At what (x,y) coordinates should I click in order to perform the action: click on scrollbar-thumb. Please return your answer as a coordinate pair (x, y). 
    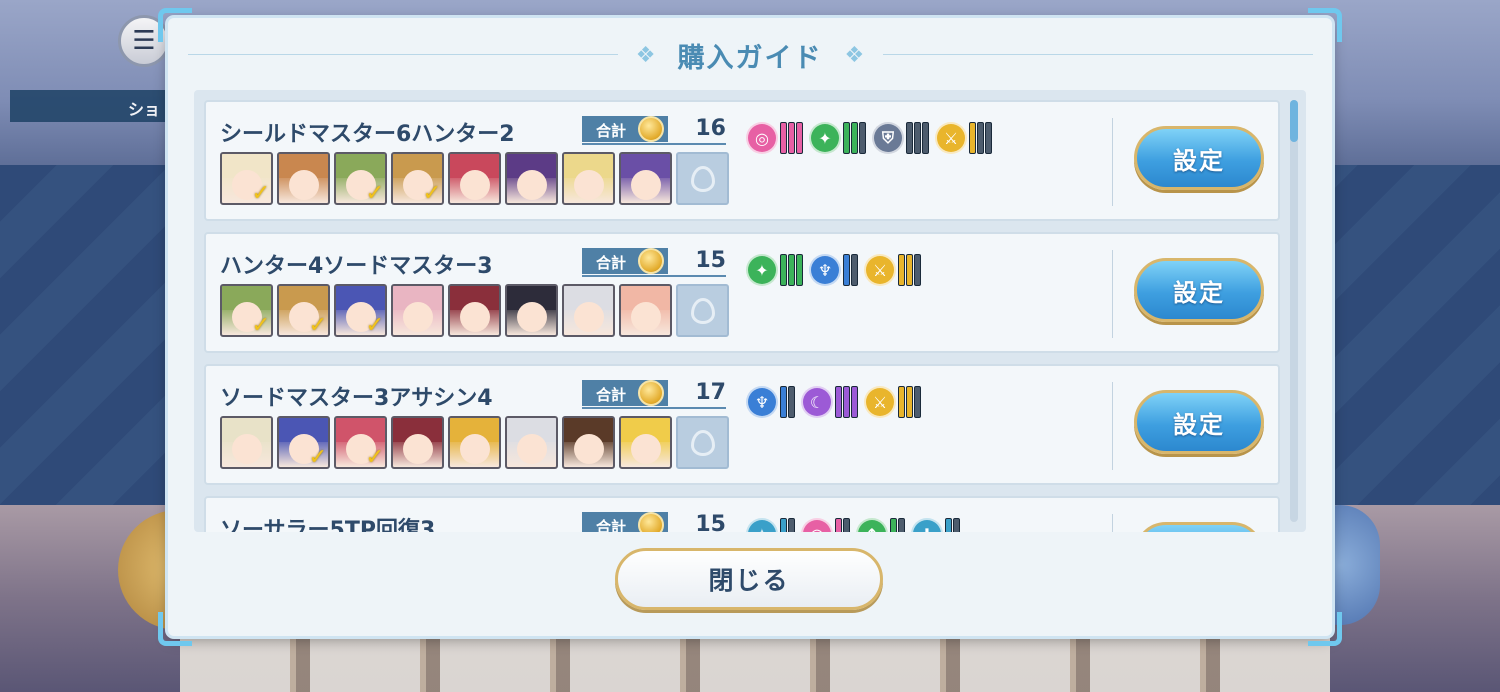
    Looking at the image, I should click on (1294, 121).